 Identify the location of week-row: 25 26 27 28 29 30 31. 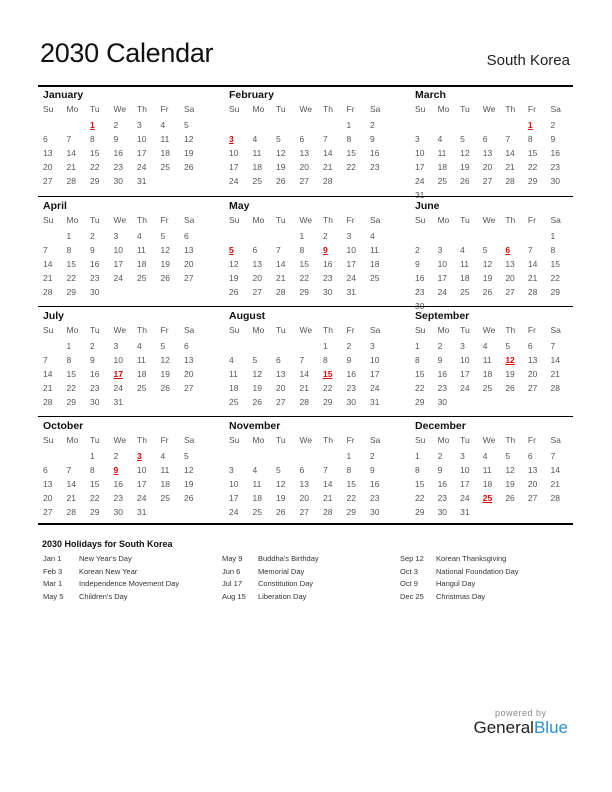
(319, 402).